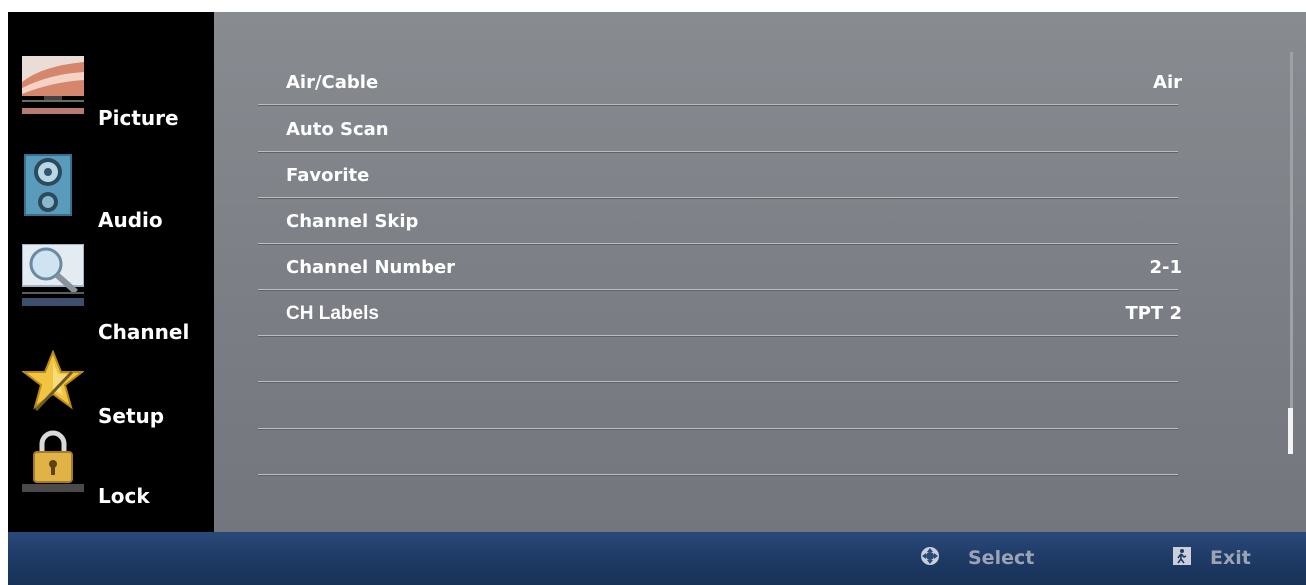 Image resolution: width=1306 pixels, height=585 pixels. Describe the element at coordinates (144, 332) in the screenshot. I see `sidebar-item-label: Channel` at that location.